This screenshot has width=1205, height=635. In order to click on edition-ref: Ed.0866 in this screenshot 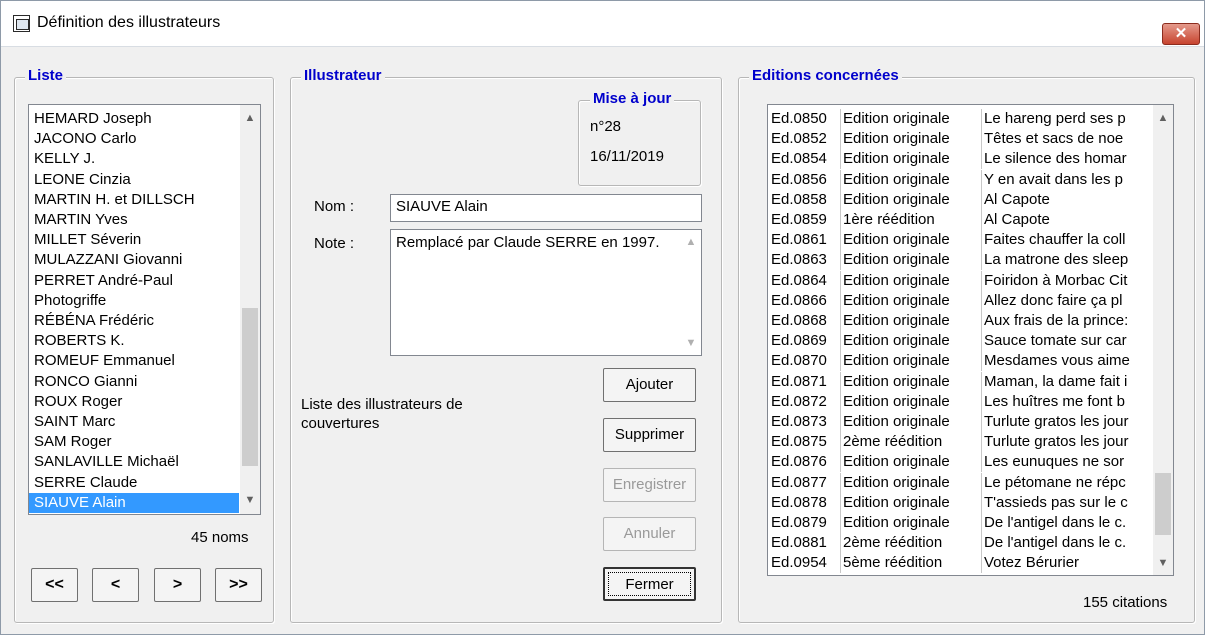, I will do `click(799, 300)`.